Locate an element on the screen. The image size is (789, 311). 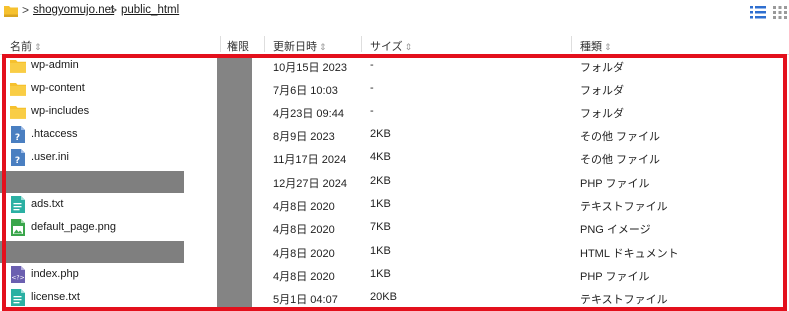
list-view-icon is located at coordinates (758, 12).